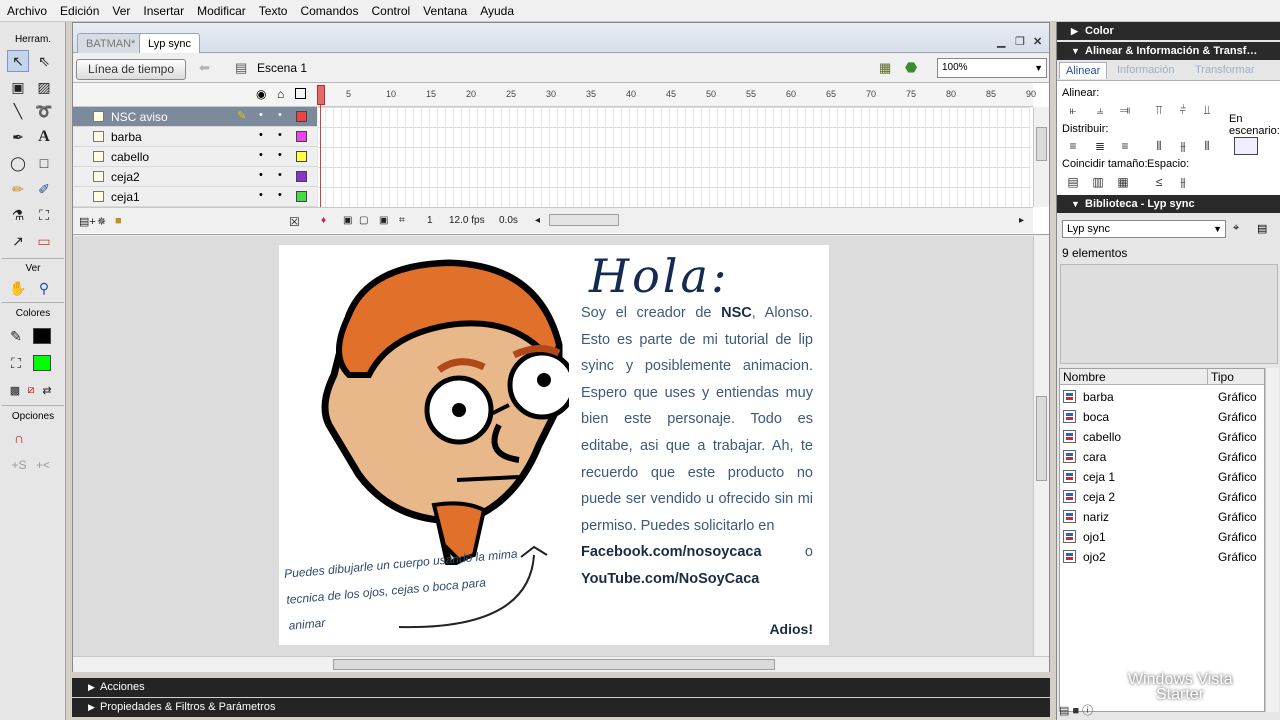 This screenshot has height=720, width=1280. What do you see at coordinates (44, 61) in the screenshot?
I see `subselection-tool-icon: ⇖` at bounding box center [44, 61].